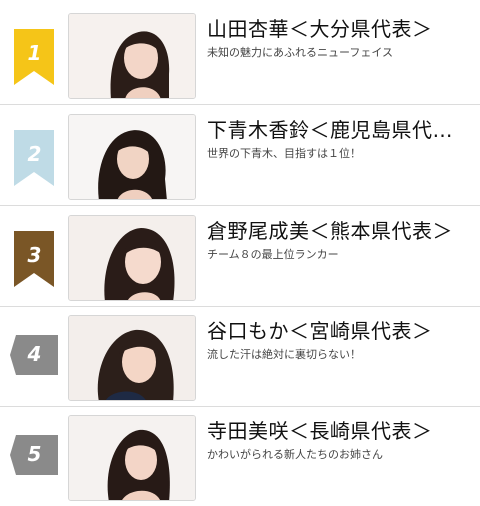 This screenshot has height=506, width=480. Describe the element at coordinates (300, 52) in the screenshot. I see `member-tagline: 未知の魅力にあふれるニューフェイス` at that location.